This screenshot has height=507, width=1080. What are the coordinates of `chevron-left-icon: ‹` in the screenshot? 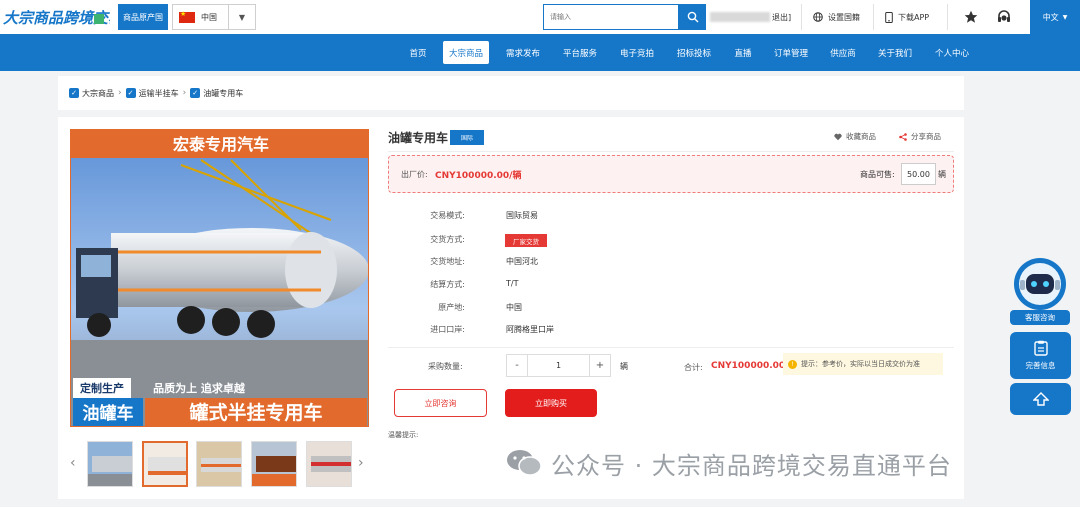 It's located at (73, 463).